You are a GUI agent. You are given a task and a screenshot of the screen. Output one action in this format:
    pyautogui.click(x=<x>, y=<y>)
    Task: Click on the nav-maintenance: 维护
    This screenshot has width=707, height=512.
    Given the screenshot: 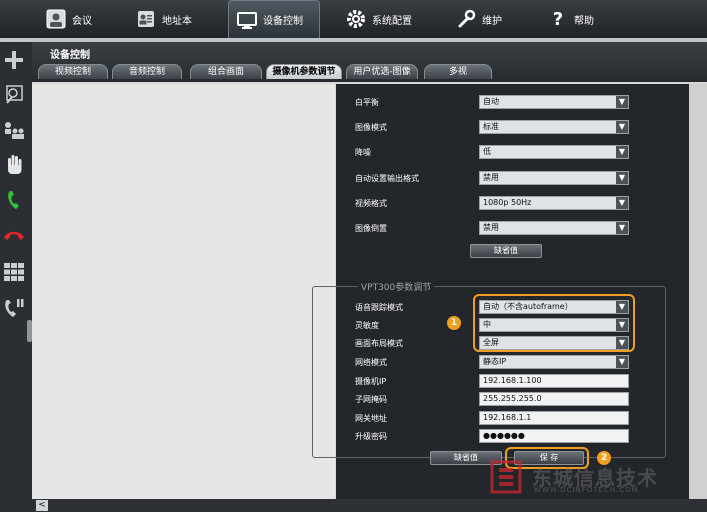 What is the action you would take?
    pyautogui.click(x=486, y=19)
    